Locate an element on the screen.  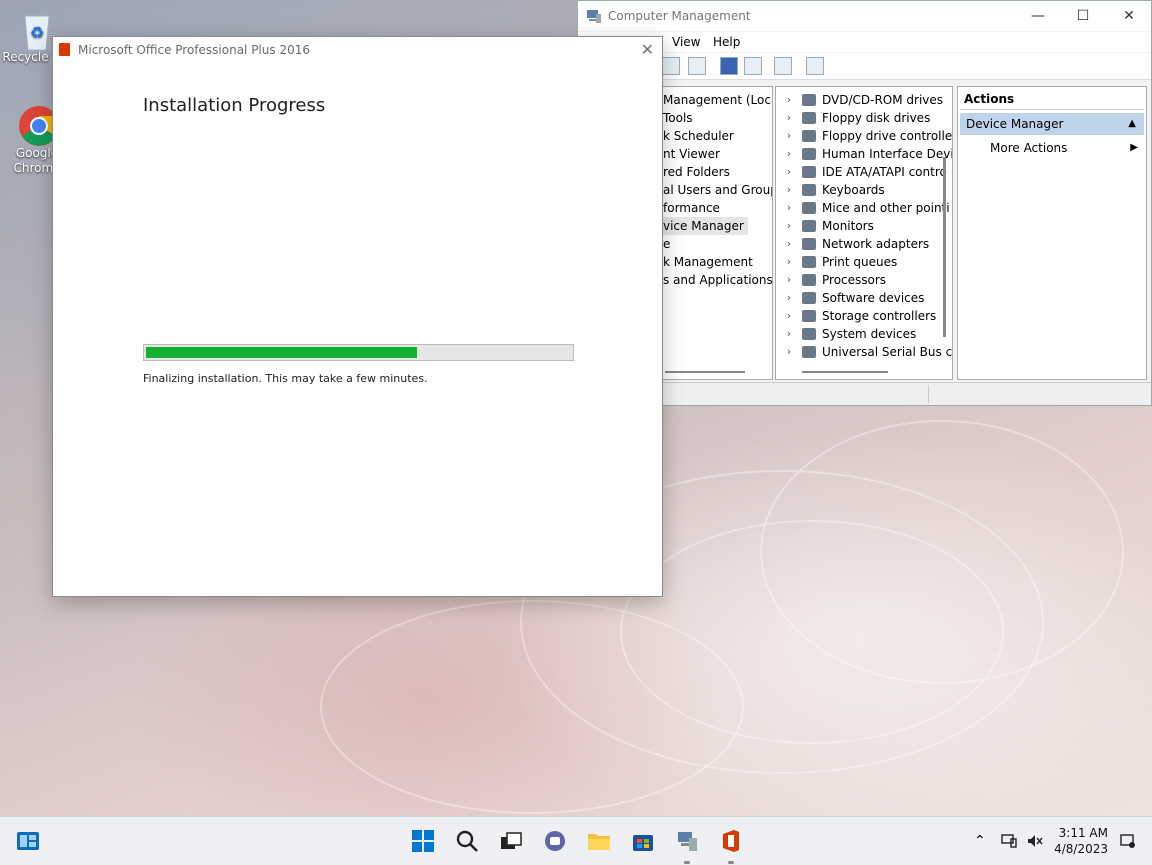
system-tray: ⌃ is located at coordinates (1009, 841).